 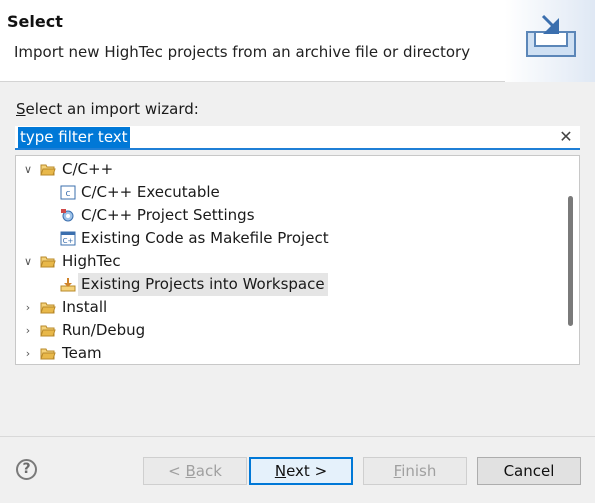 I want to click on tree-item-cpp: ∨ C/C++, so click(x=292, y=169).